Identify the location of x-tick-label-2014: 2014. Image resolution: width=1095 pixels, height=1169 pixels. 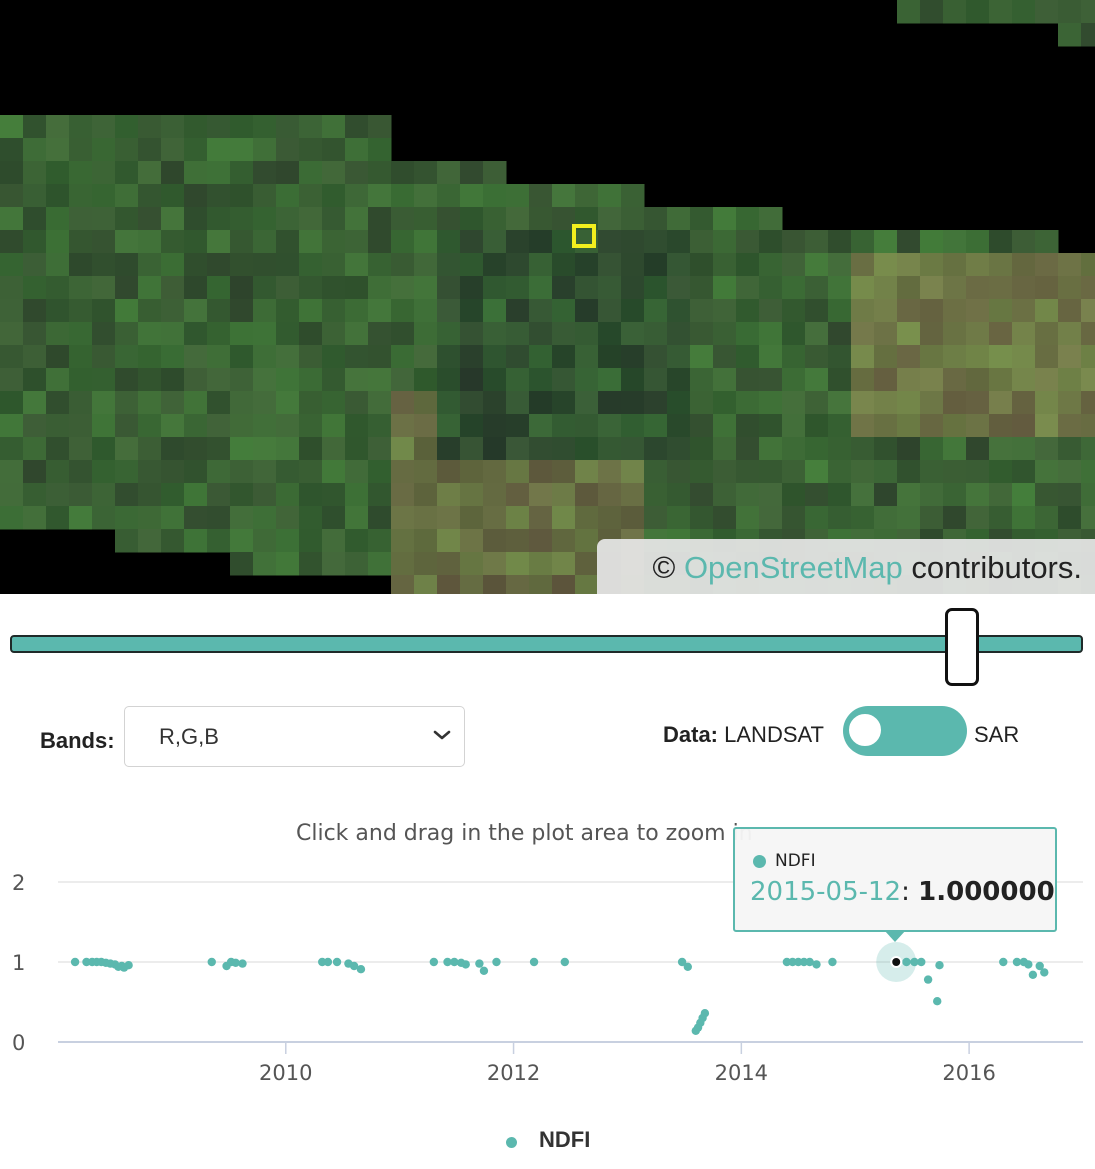
(741, 1073).